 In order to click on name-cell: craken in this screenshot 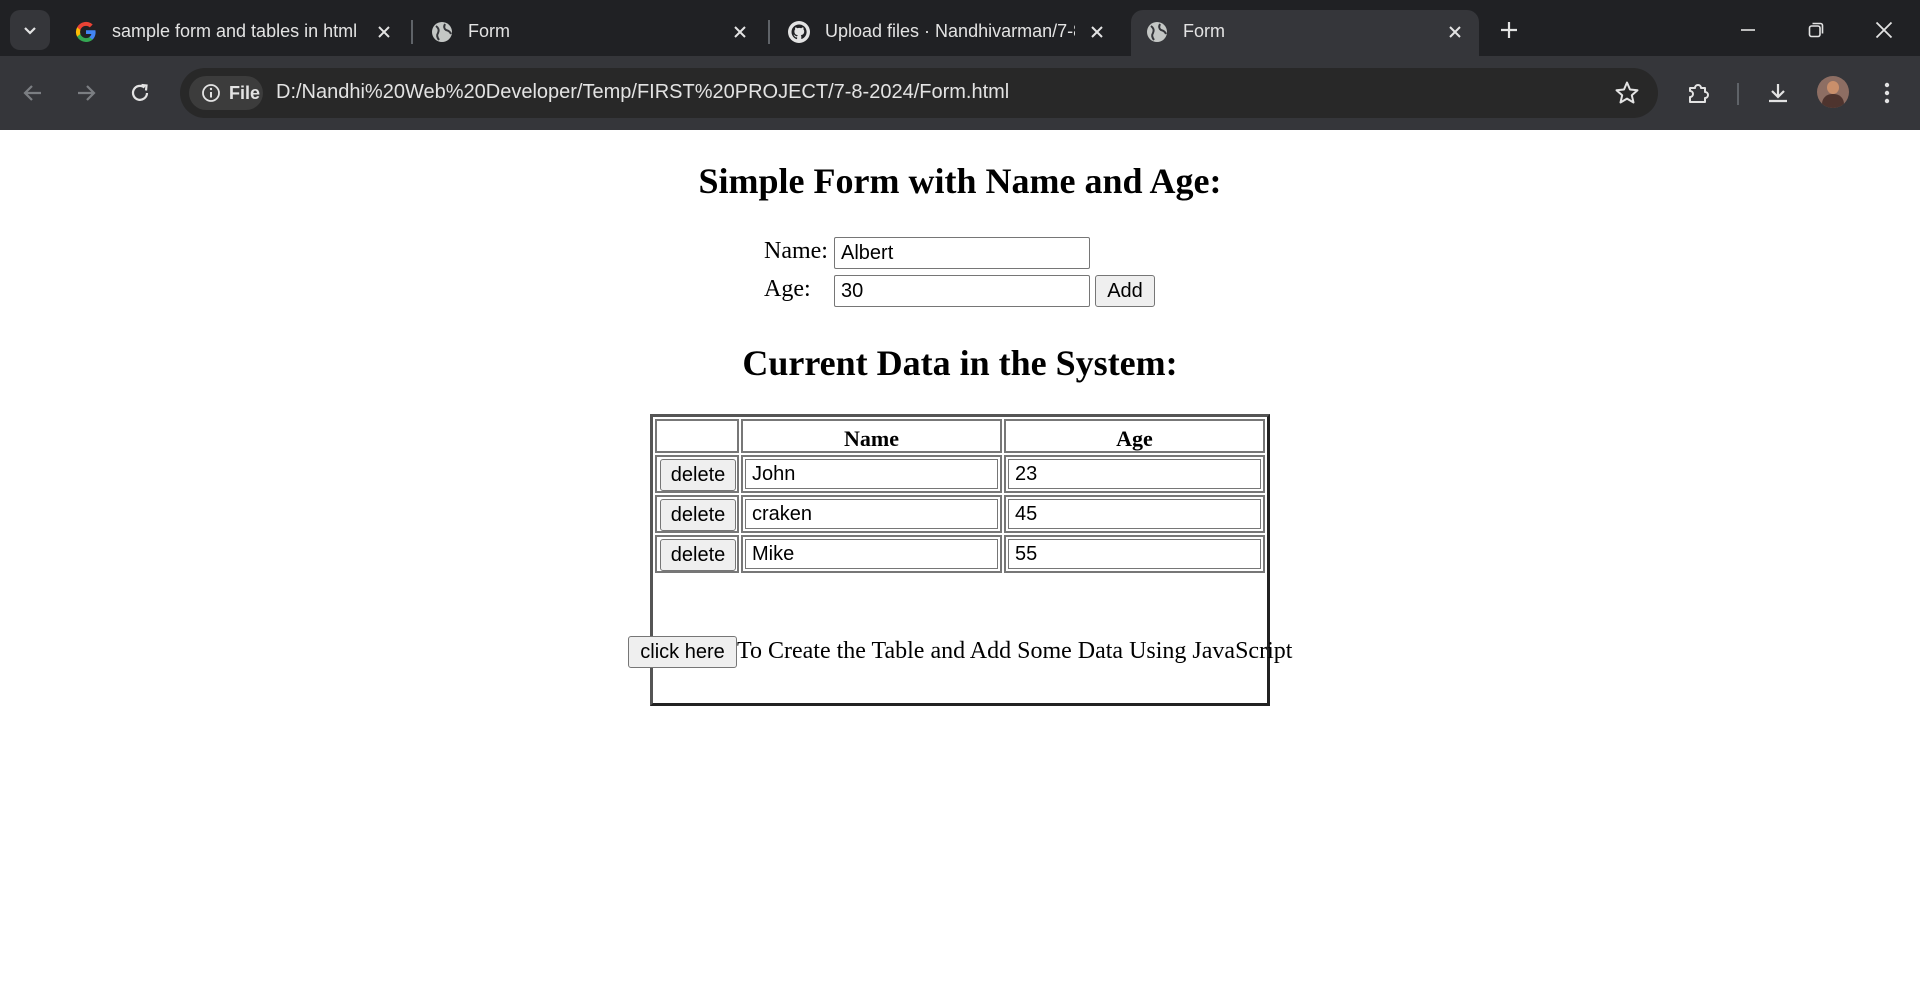, I will do `click(871, 514)`.